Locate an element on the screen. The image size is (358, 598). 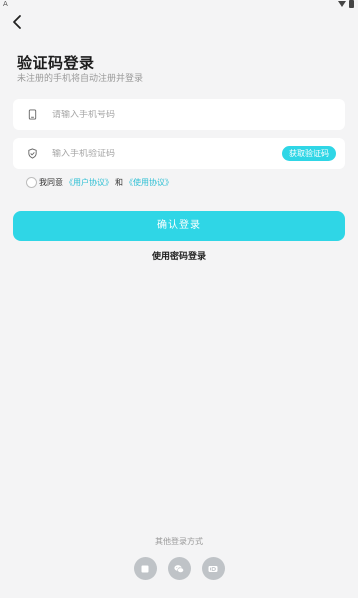
password-login-link: 使用密码登录 is located at coordinates (179, 255).